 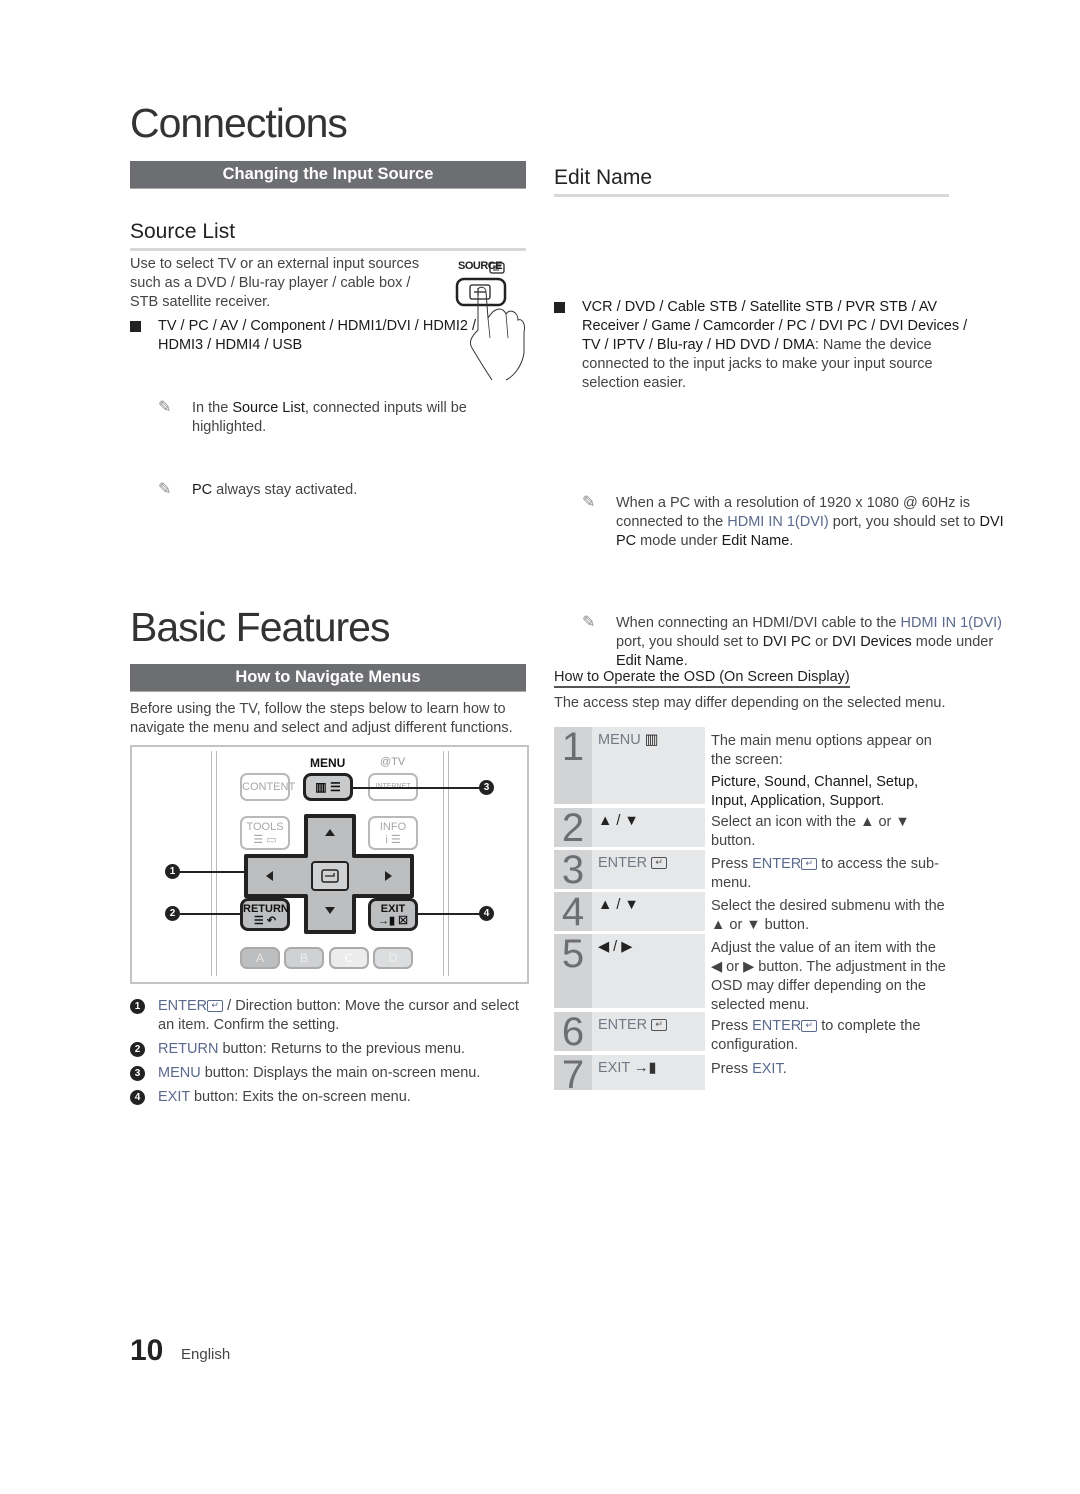 I want to click on return-button: RETURN ☰ ↶, so click(x=265, y=914).